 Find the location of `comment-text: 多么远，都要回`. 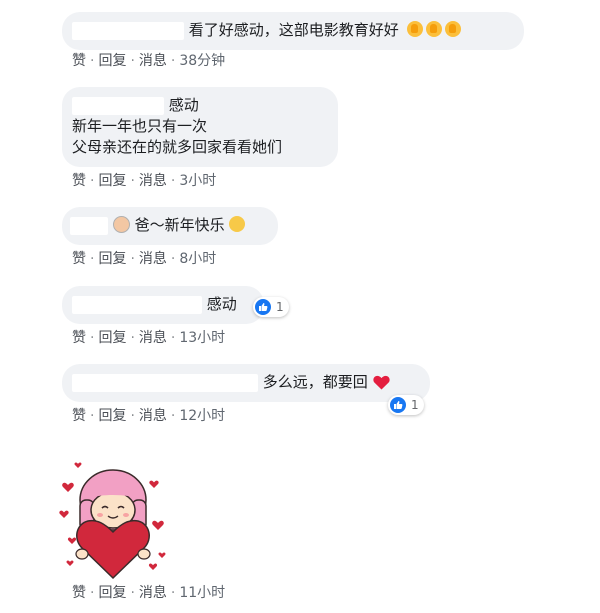

comment-text: 多么远，都要回 is located at coordinates (315, 382).